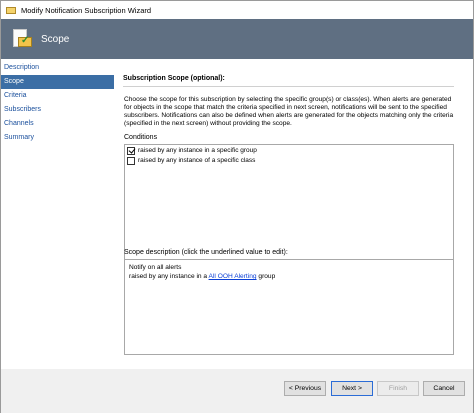  What do you see at coordinates (398, 388) in the screenshot?
I see `finish-button: Finish` at bounding box center [398, 388].